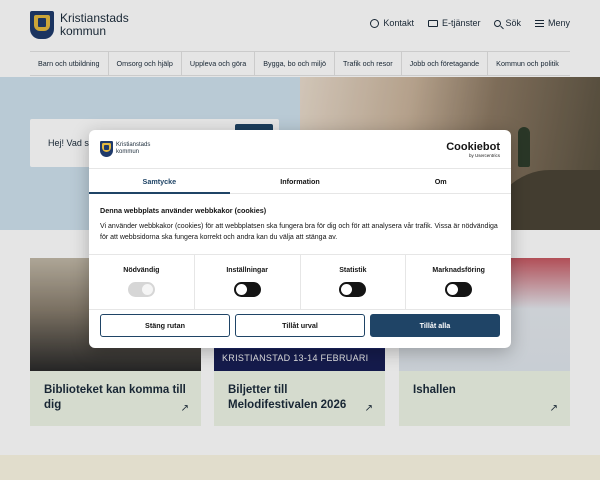  I want to click on coat-of-arms-icon, so click(106, 149).